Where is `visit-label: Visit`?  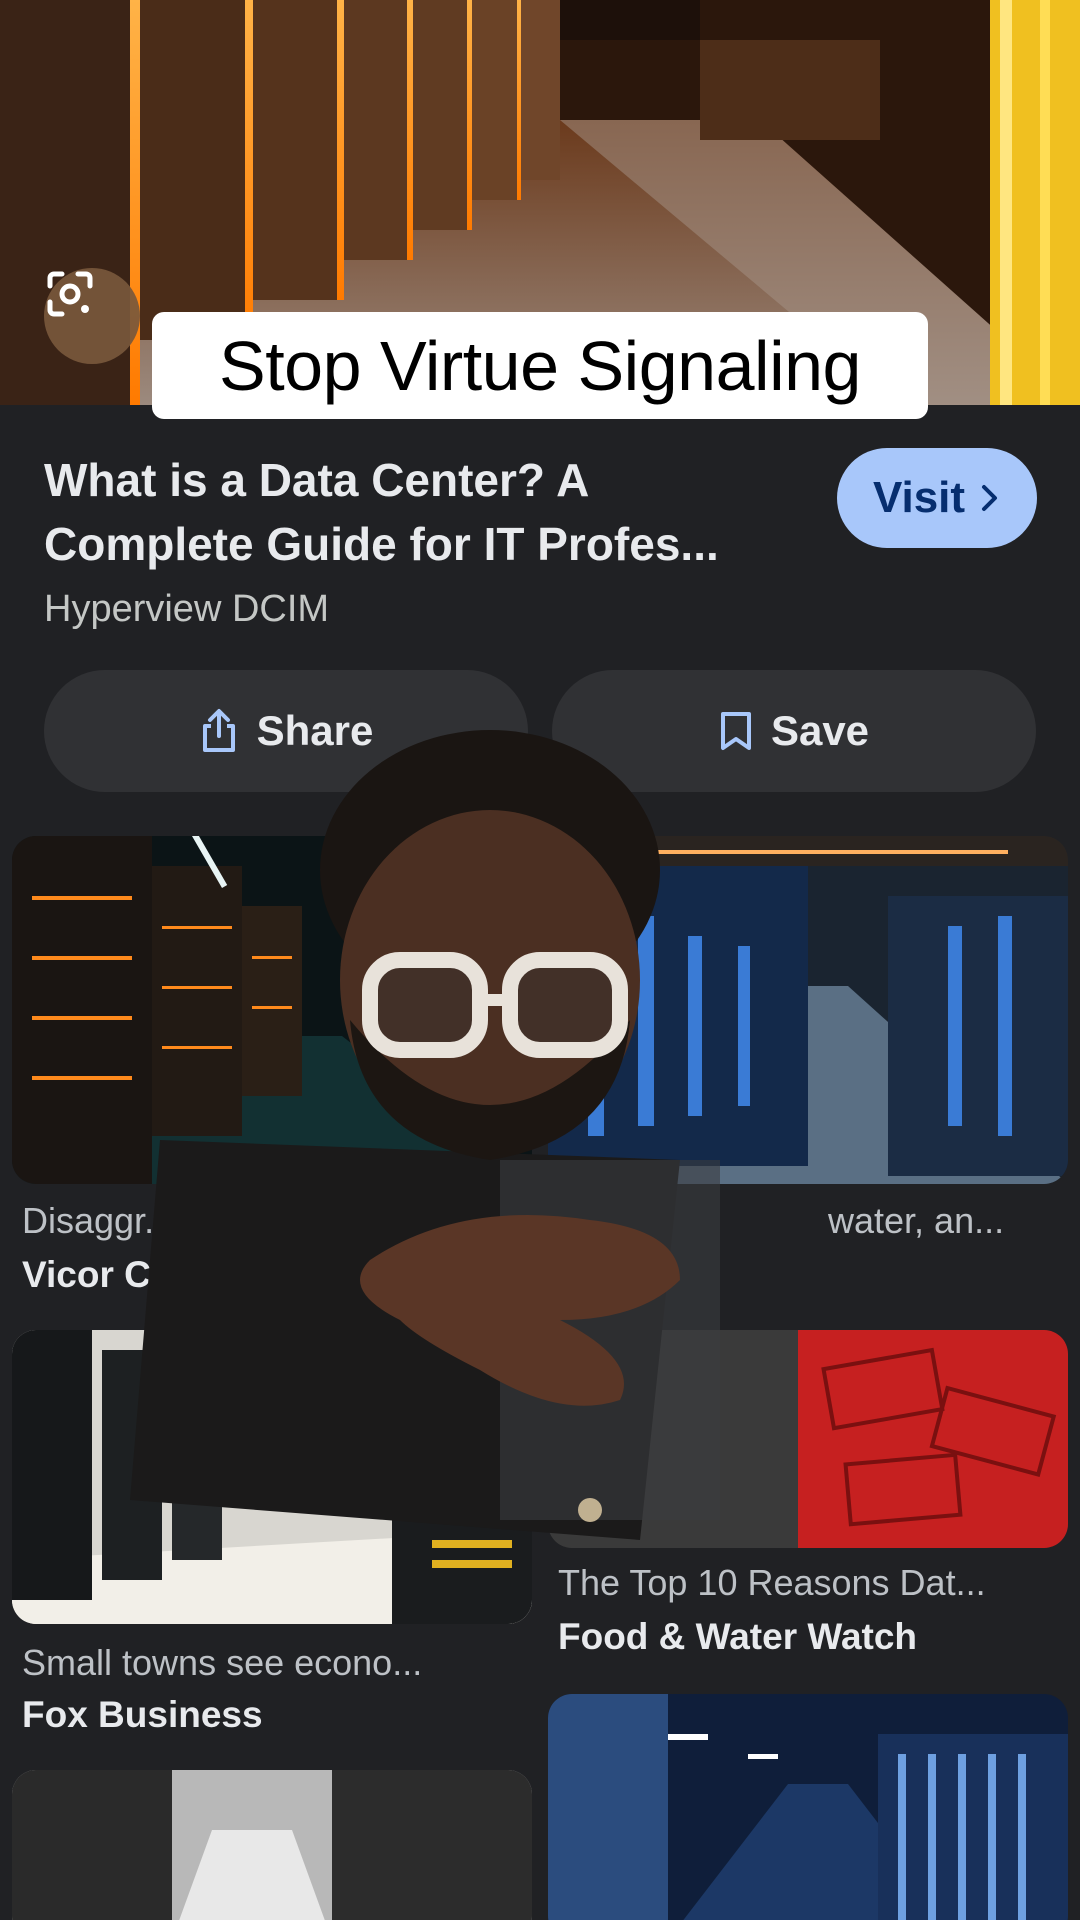 visit-label: Visit is located at coordinates (919, 497).